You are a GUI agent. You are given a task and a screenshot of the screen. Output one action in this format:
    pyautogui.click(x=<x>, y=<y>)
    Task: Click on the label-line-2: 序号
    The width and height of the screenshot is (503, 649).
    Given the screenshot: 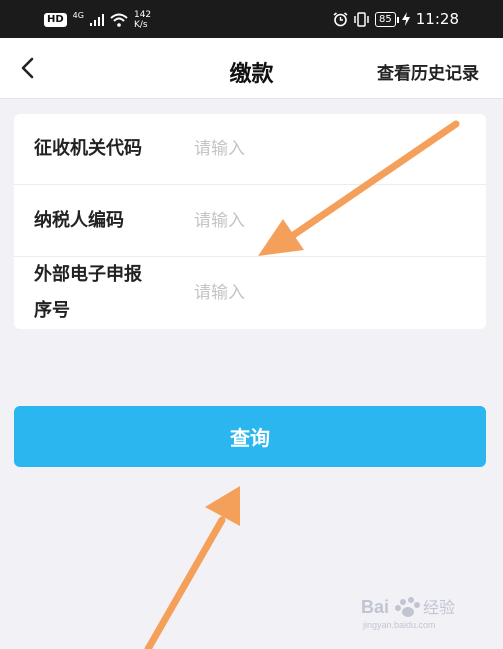 What is the action you would take?
    pyautogui.click(x=52, y=310)
    